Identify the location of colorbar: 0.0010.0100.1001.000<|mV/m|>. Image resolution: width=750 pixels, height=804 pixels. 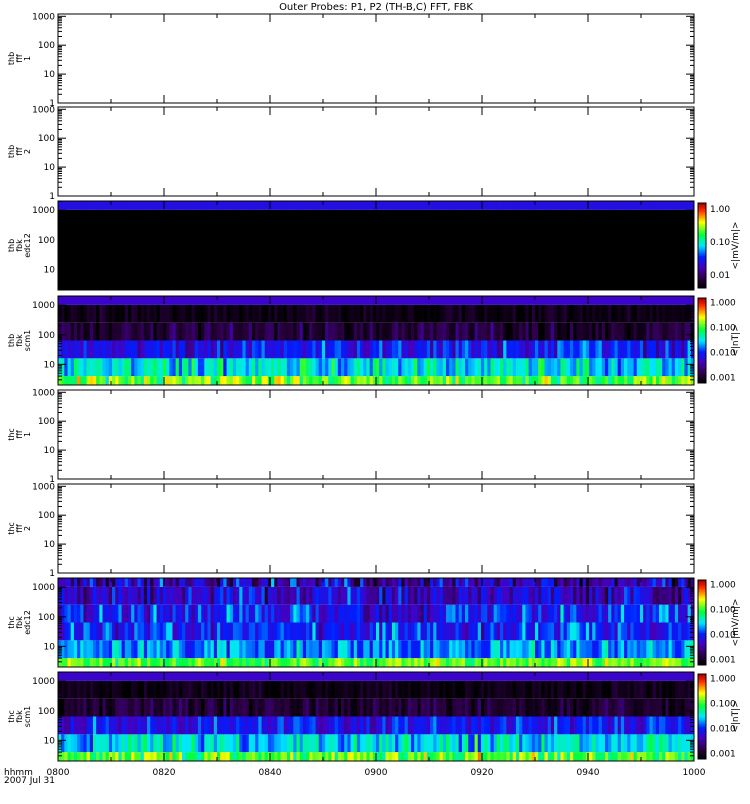
(719, 623).